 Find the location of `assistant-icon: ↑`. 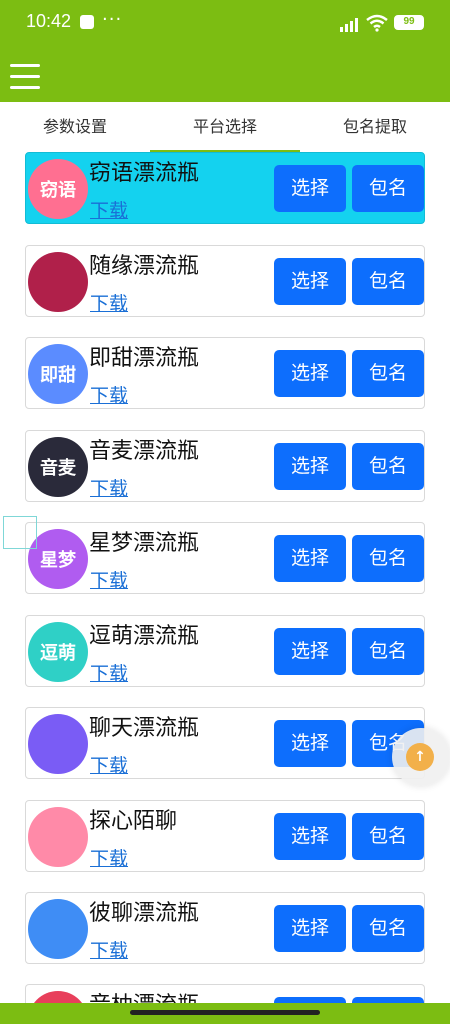

assistant-icon: ↑ is located at coordinates (420, 757).